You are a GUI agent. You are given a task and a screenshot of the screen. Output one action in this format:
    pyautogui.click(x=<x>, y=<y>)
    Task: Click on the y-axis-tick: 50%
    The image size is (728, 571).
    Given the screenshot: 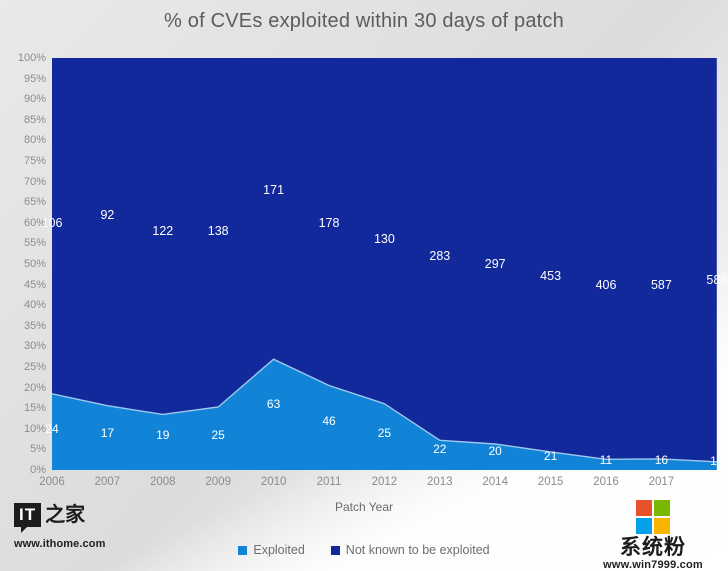 What is the action you would take?
    pyautogui.click(x=34, y=264)
    